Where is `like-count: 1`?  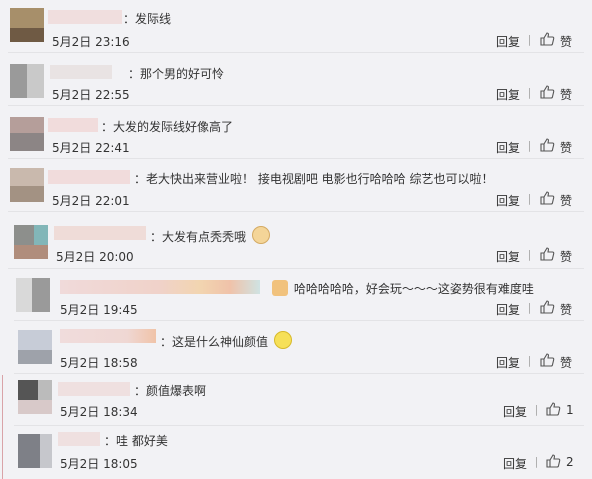
like-count: 1 is located at coordinates (570, 410).